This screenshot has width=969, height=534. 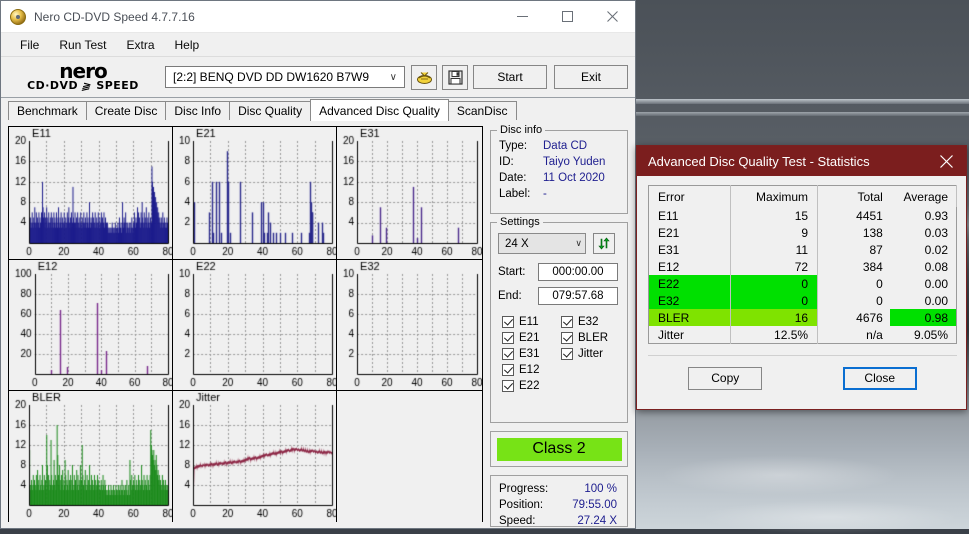 What do you see at coordinates (946, 161) in the screenshot?
I see `statistics-close-button` at bounding box center [946, 161].